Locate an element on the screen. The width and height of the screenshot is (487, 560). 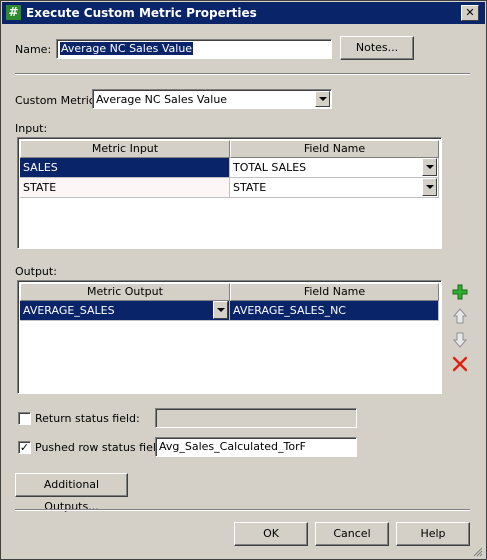
return-status-field is located at coordinates (256, 418).